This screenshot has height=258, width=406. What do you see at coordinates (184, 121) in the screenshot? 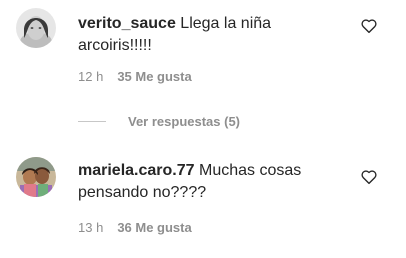
I see `view-replies-label: Ver respuestas (5)` at bounding box center [184, 121].